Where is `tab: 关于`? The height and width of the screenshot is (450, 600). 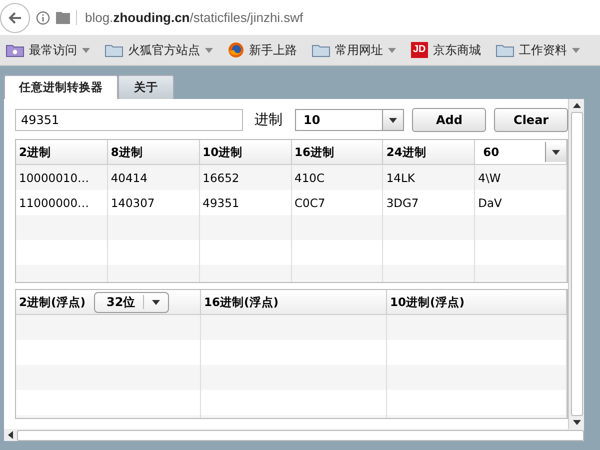
tab: 关于 is located at coordinates (146, 87).